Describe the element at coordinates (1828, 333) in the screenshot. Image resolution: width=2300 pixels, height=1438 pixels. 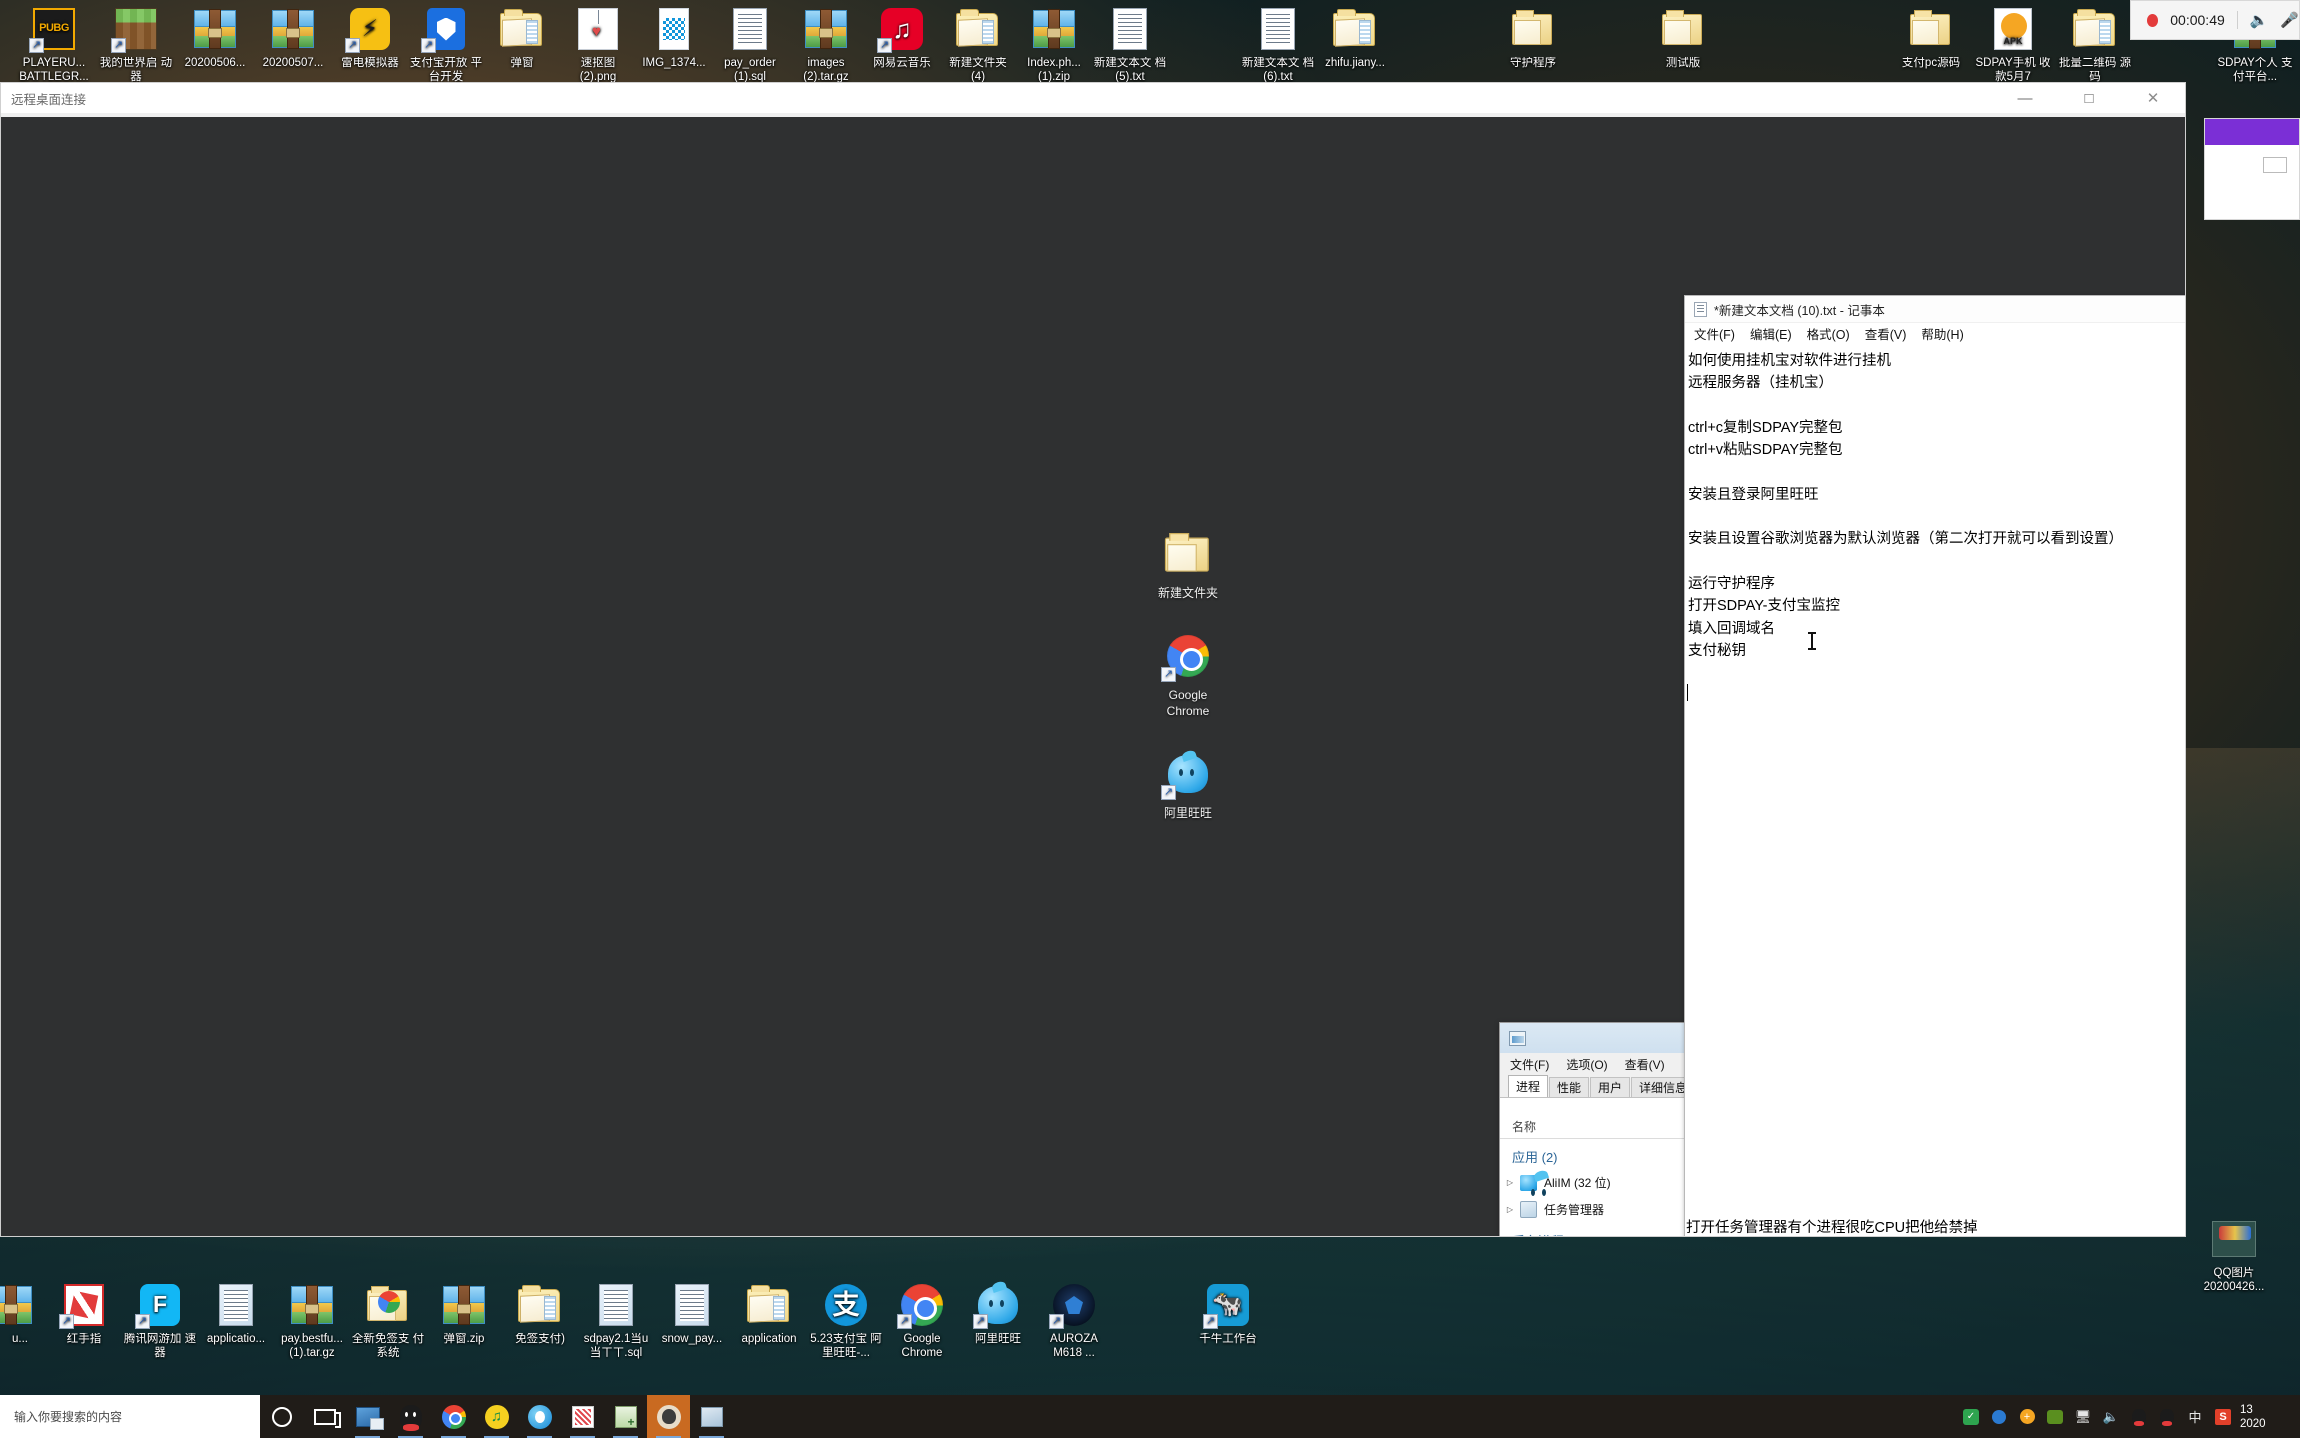
I see `menu-format: 格式(O)` at that location.